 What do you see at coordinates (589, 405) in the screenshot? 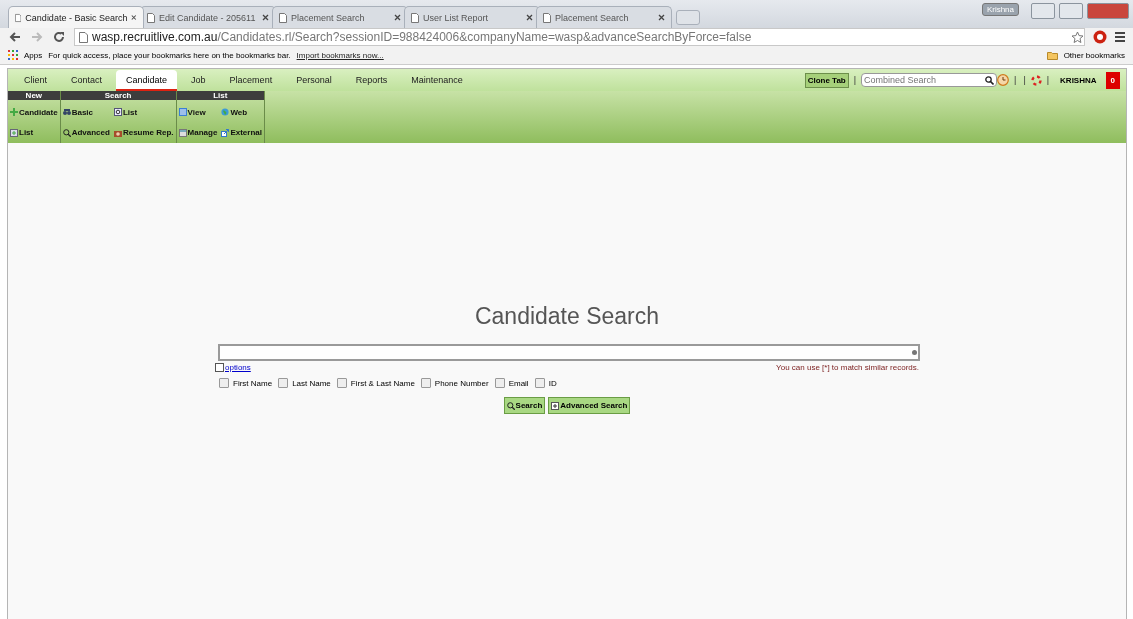
I see `advanced-search-button: Advanced Search` at bounding box center [589, 405].